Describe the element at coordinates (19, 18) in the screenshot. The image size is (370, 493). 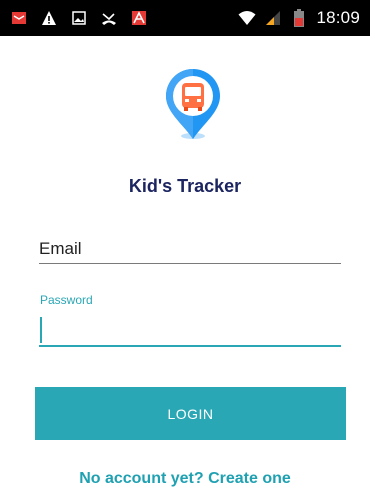
I see `email-notification-icon` at that location.